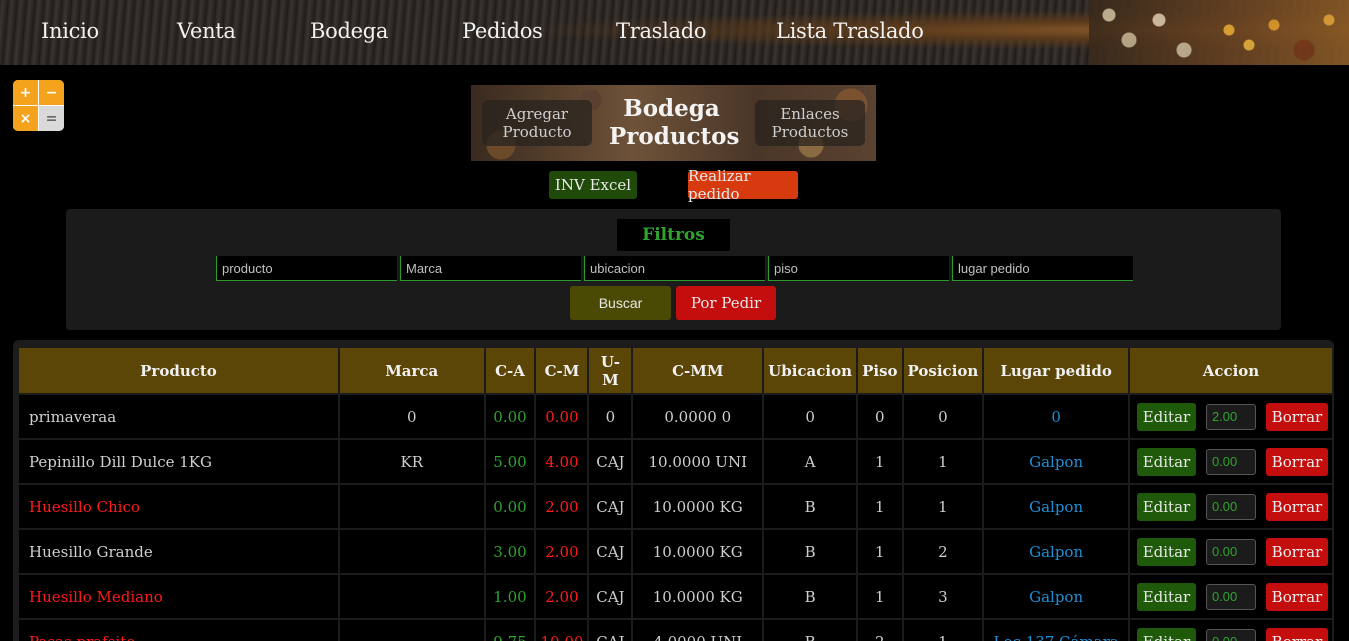  What do you see at coordinates (490, 268) in the screenshot?
I see `filter-marca-input` at bounding box center [490, 268].